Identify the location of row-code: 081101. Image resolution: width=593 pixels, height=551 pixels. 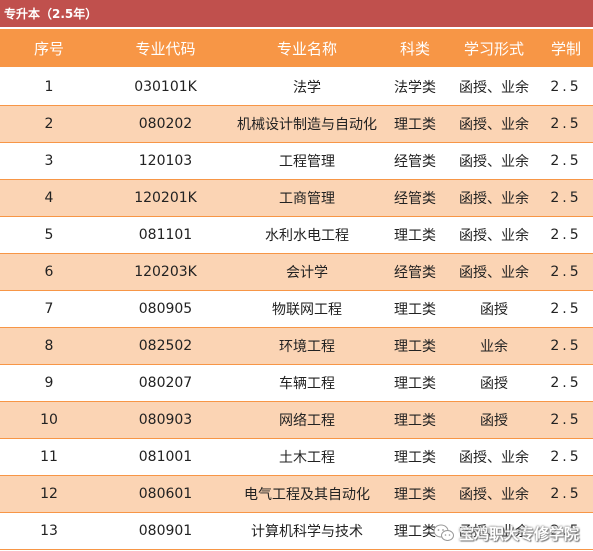
(165, 235).